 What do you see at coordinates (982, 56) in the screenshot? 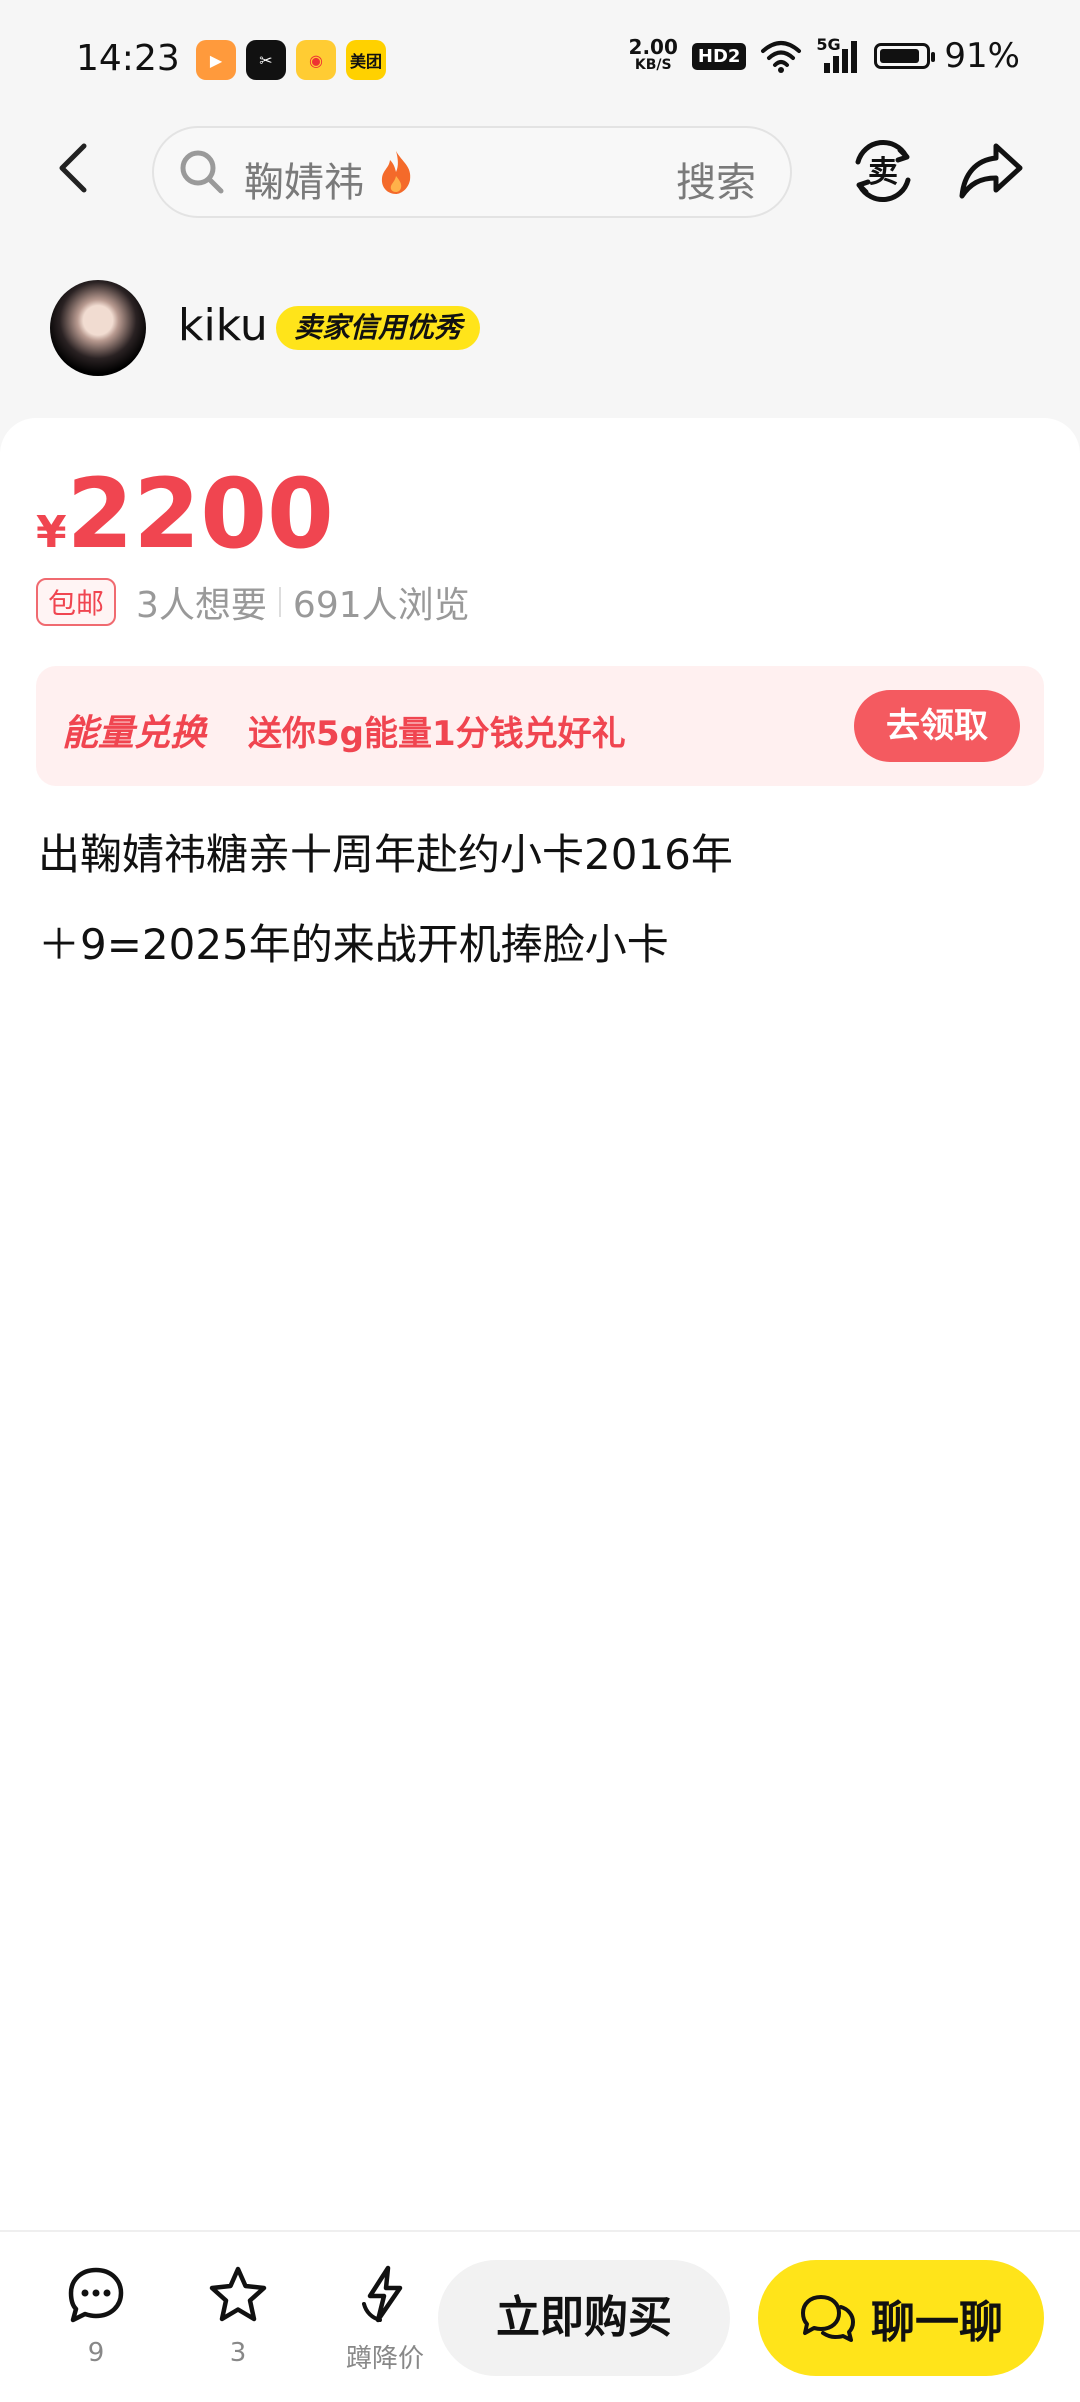
I see `battery-percent: 91%` at bounding box center [982, 56].